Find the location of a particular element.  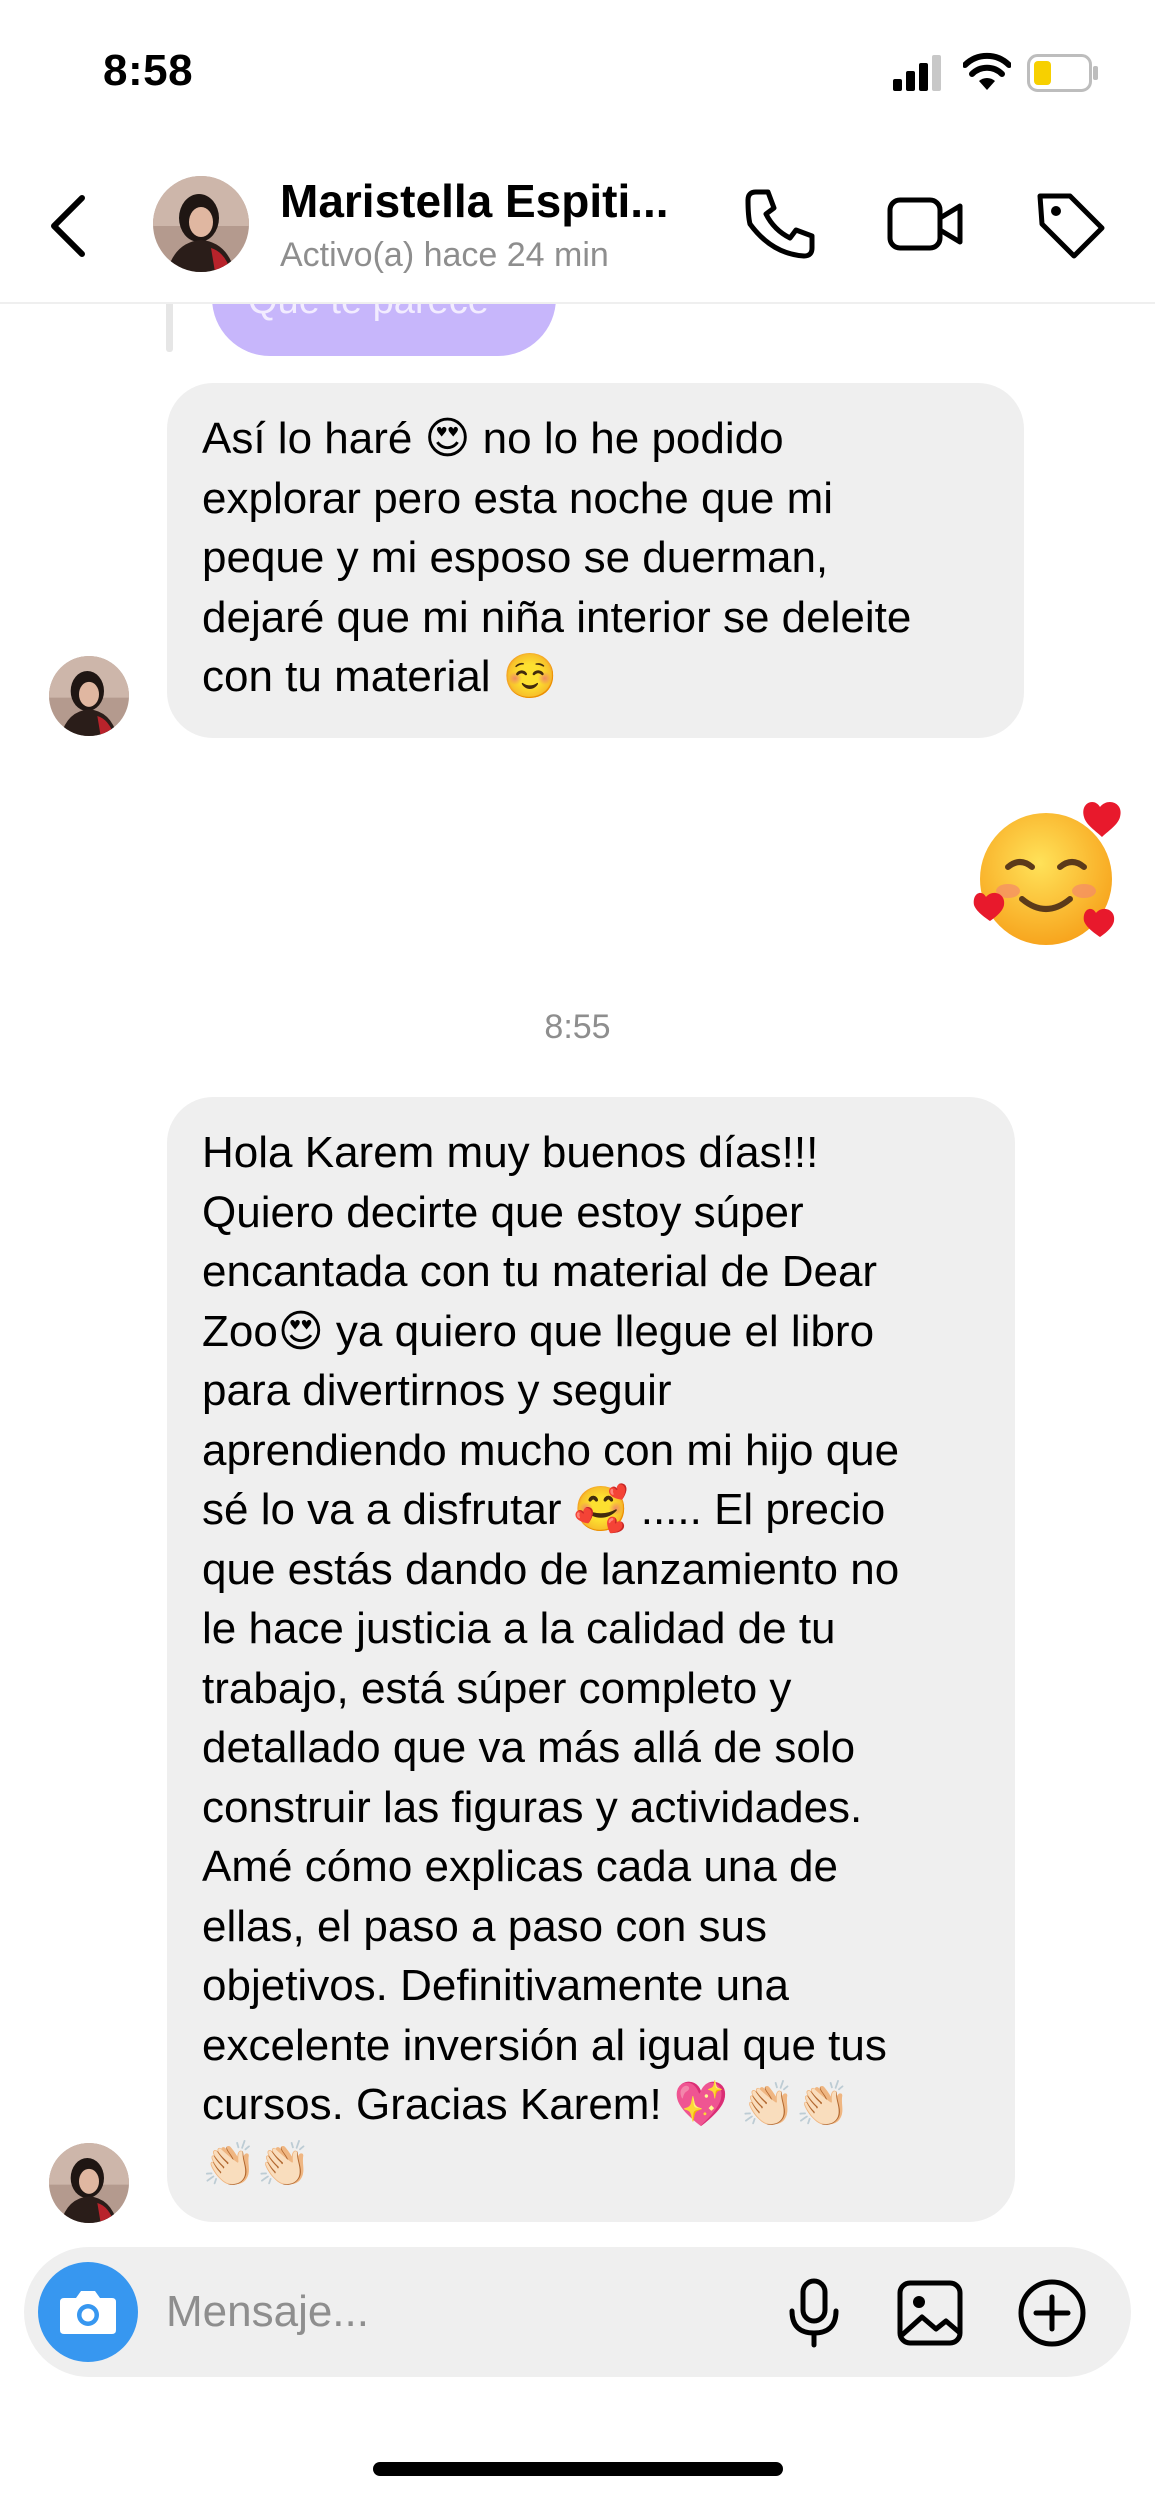

message-composer is located at coordinates (577, 2312).